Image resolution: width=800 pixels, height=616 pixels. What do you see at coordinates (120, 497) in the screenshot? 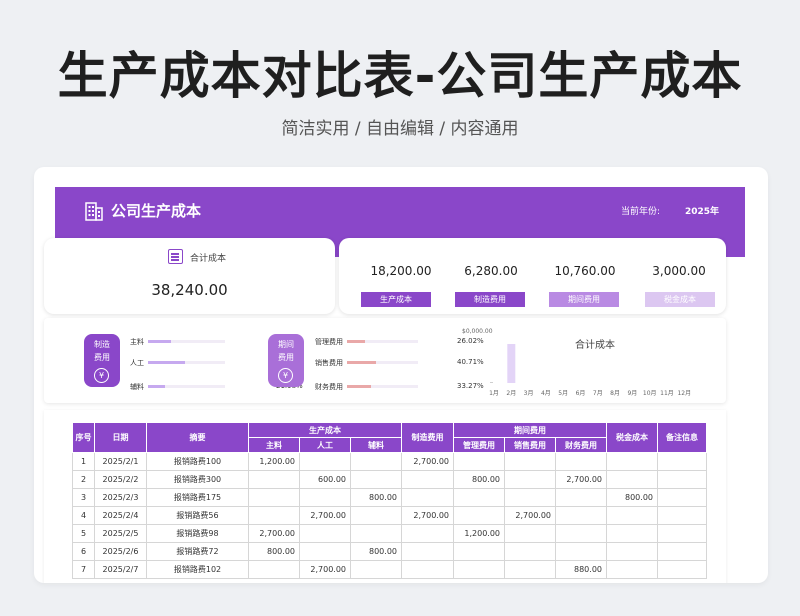
I see `cell-date: 2025/2/3` at bounding box center [120, 497].